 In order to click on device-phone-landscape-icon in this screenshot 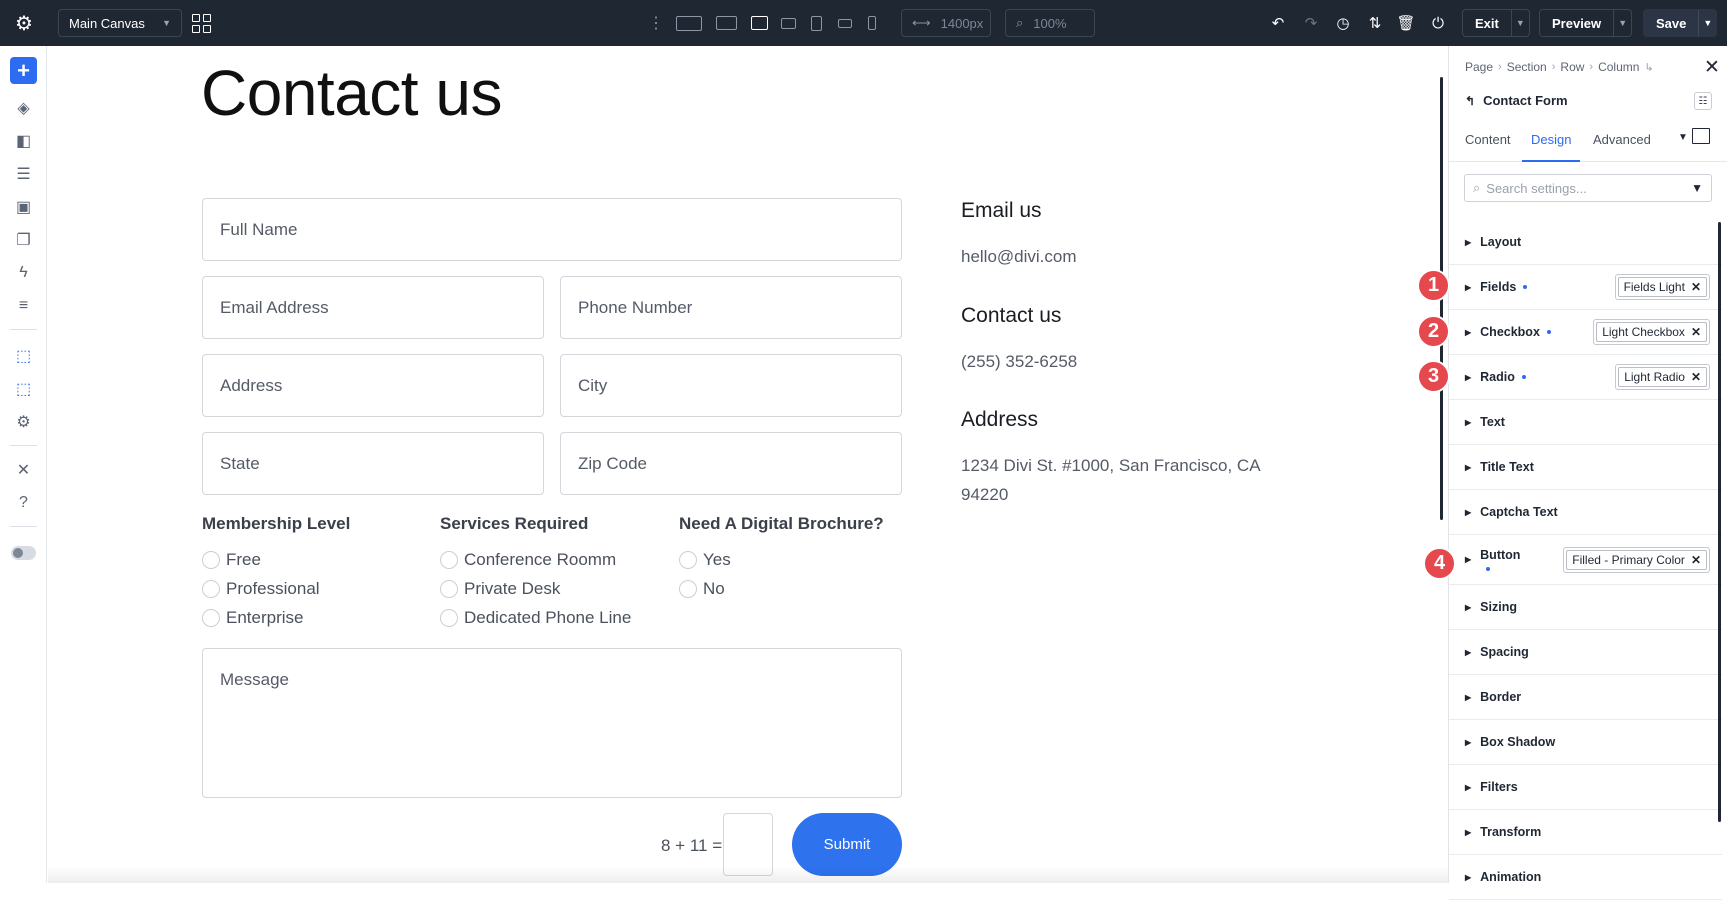, I will do `click(845, 23)`.